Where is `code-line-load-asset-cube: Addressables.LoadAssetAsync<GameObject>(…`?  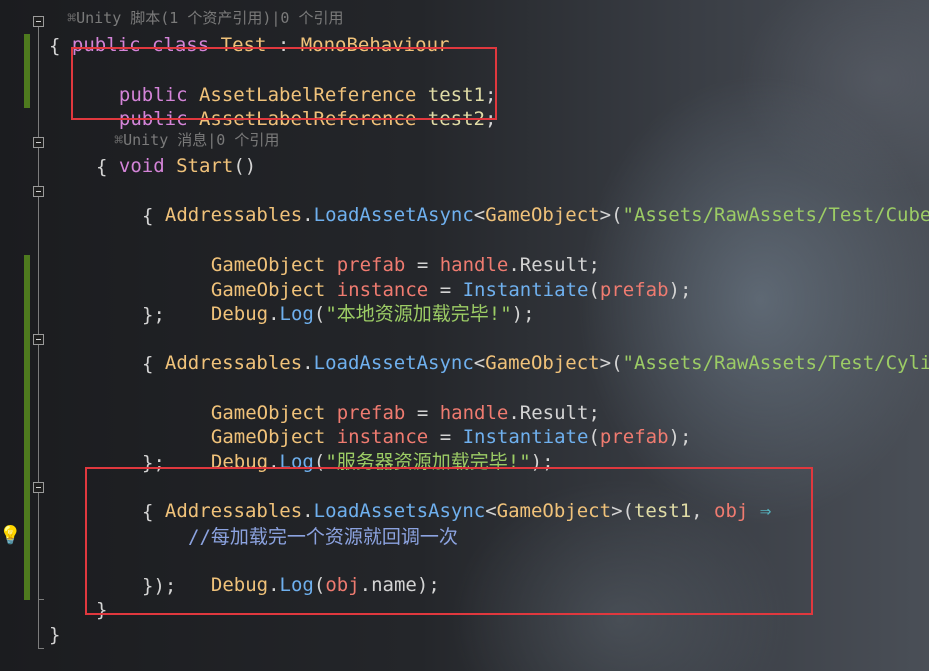 code-line-load-asset-cube: Addressables.LoadAssetAsync<GameObject>(… is located at coordinates (535, 202).